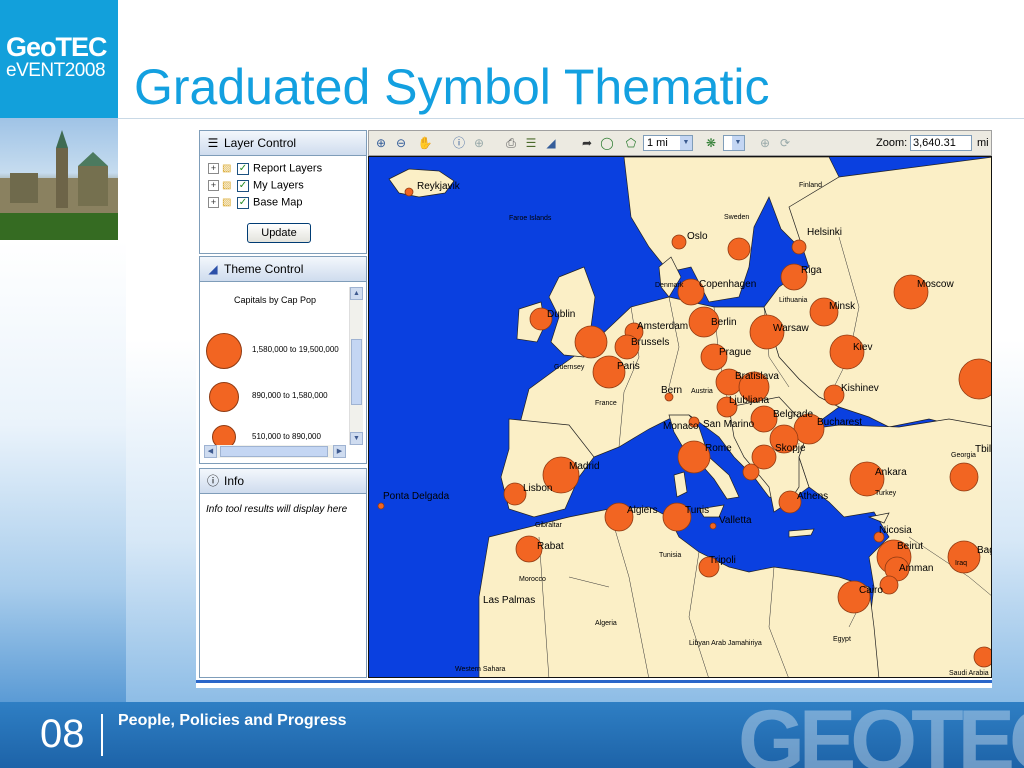 The image size is (1024, 768). Describe the element at coordinates (671, 390) in the screenshot. I see `map-label: Bern` at that location.